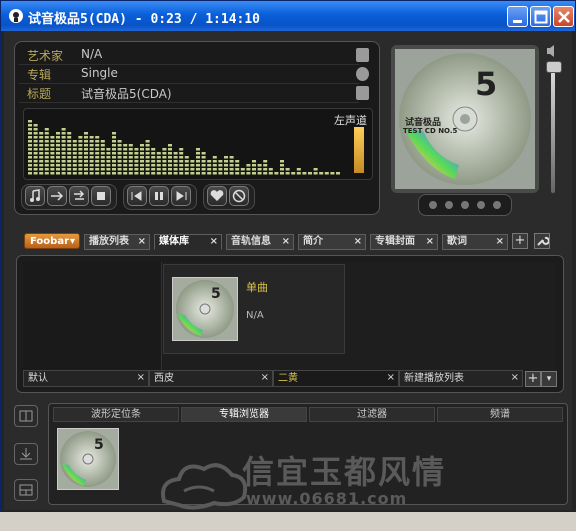 This screenshot has width=576, height=531. I want to click on title-label: 标题, so click(39, 94).